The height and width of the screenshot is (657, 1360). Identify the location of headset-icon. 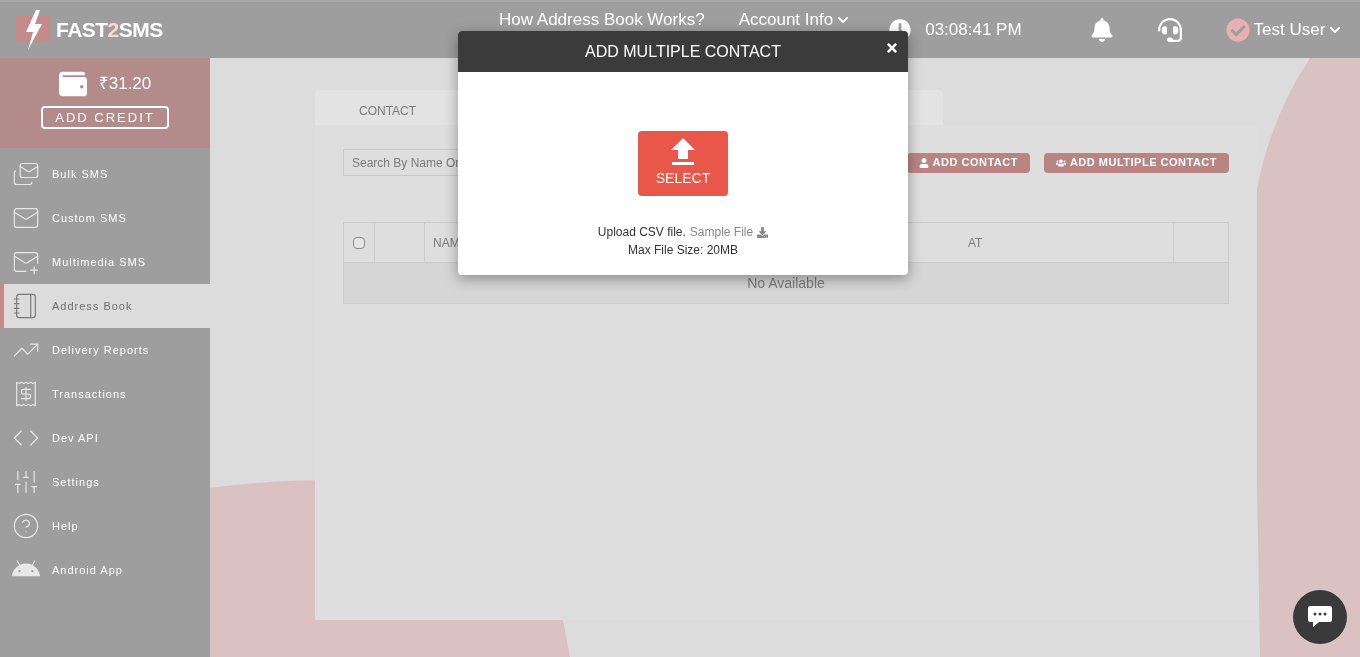
(1169, 30).